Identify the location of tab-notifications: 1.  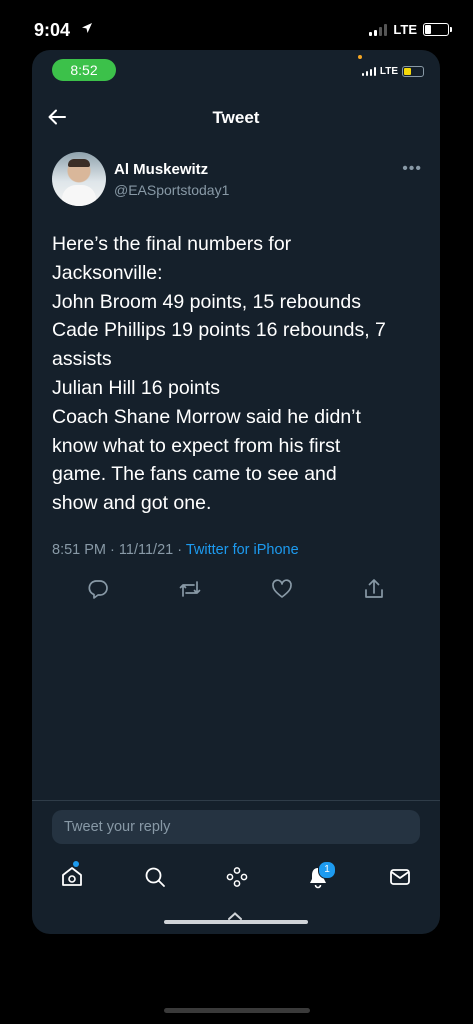
(320, 875).